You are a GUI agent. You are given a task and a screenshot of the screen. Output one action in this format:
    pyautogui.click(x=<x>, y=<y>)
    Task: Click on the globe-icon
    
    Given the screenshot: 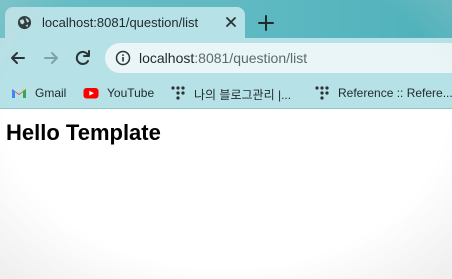 What is the action you would take?
    pyautogui.click(x=24, y=22)
    